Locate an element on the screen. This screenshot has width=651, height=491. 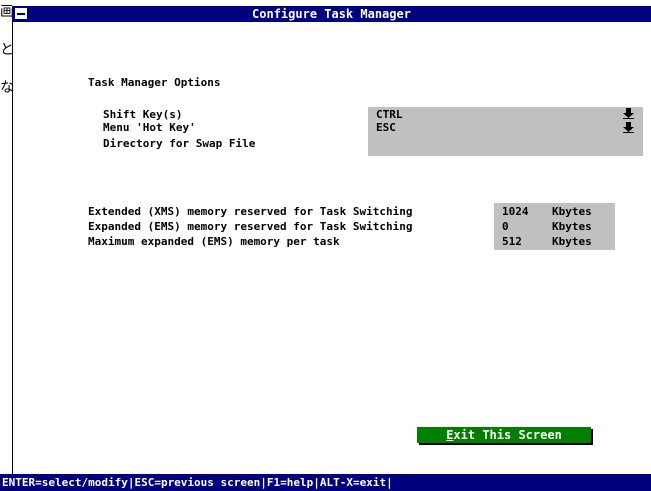
cropped-glyph-1: 画 is located at coordinates (6, 12).